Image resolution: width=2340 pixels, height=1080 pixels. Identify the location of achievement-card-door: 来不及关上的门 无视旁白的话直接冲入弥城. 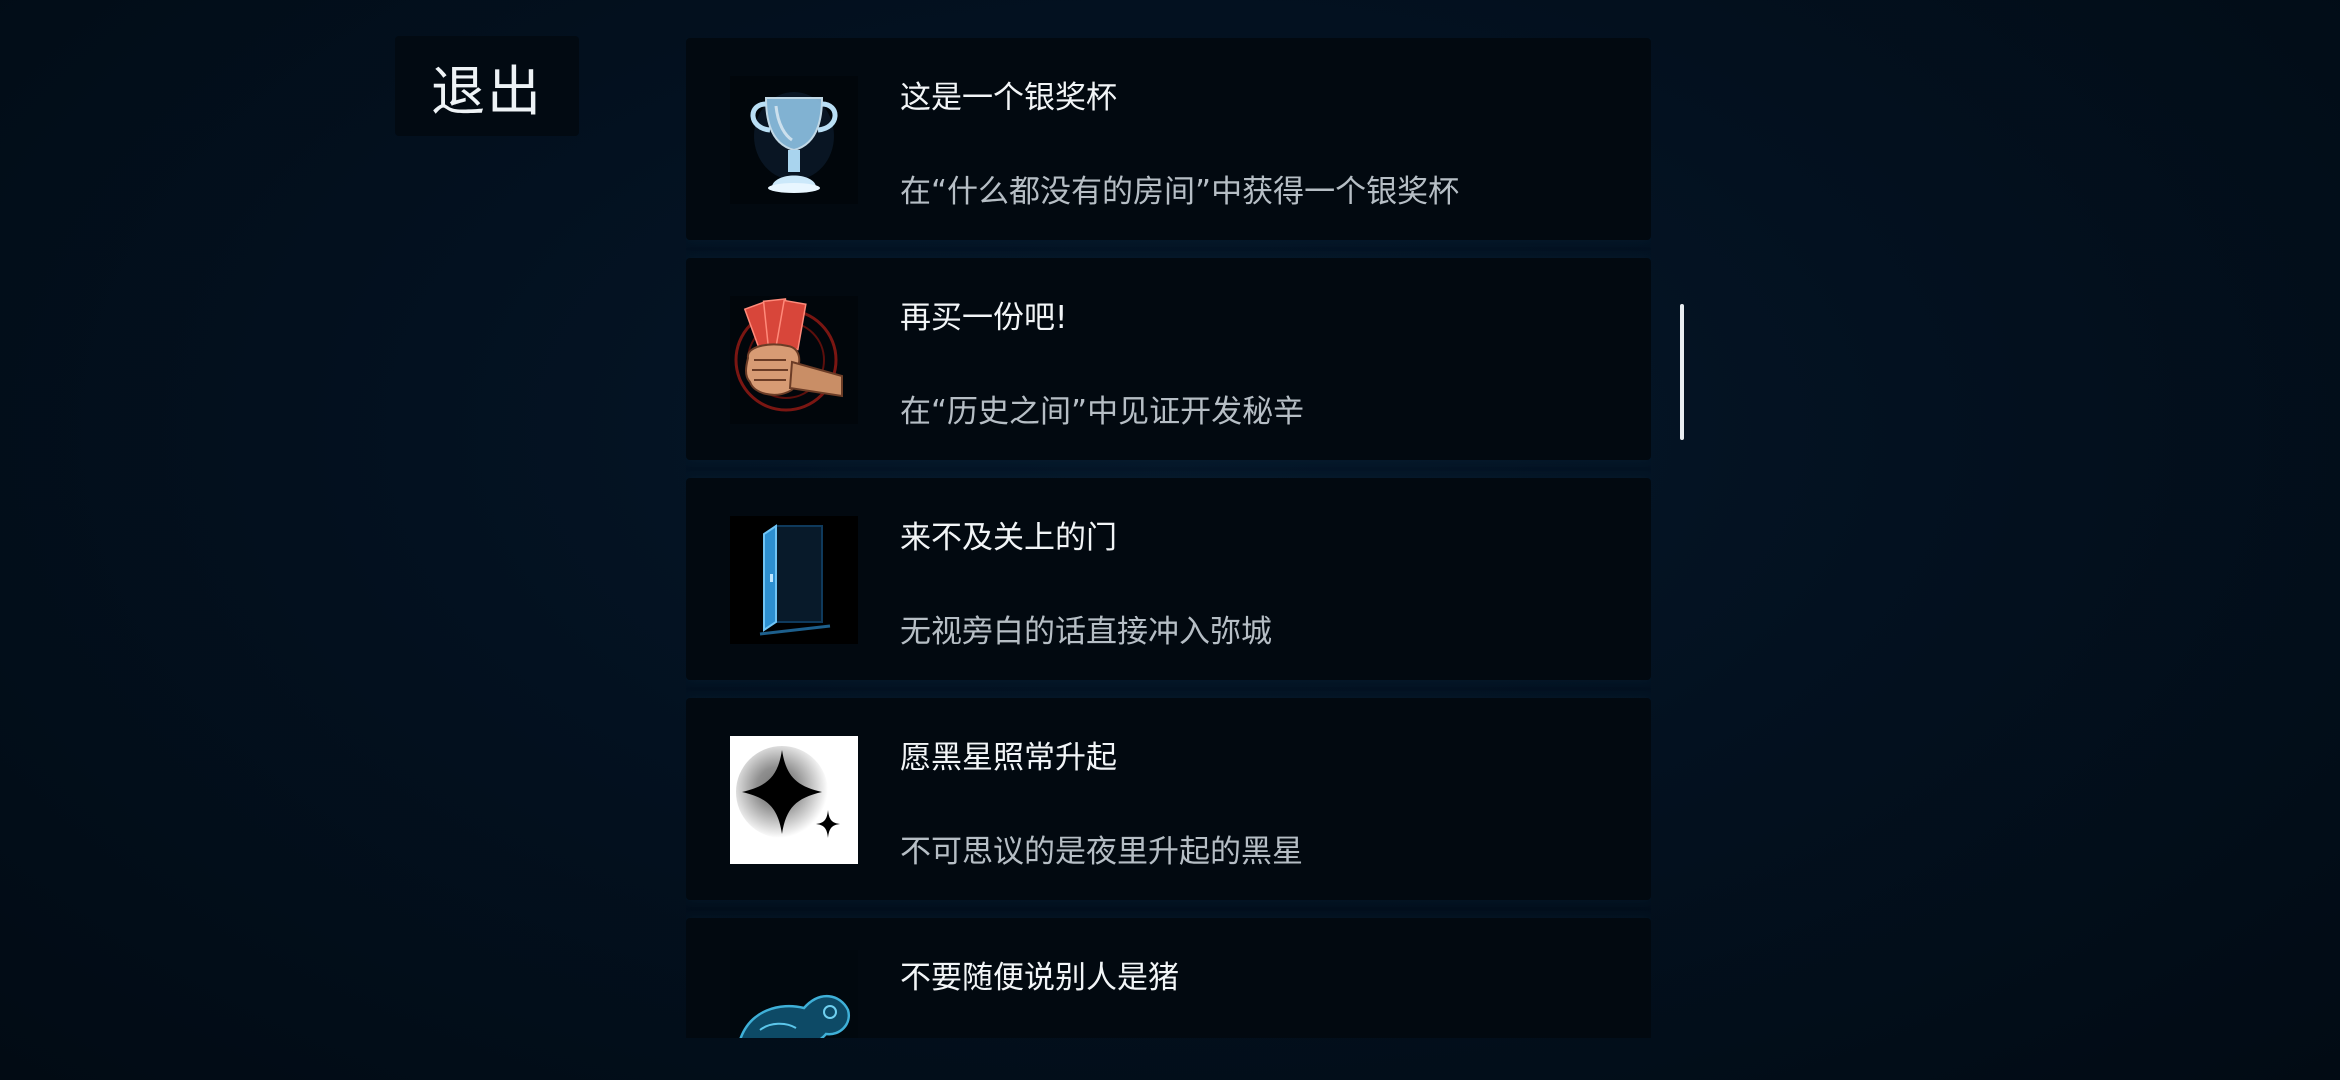
(1168, 579).